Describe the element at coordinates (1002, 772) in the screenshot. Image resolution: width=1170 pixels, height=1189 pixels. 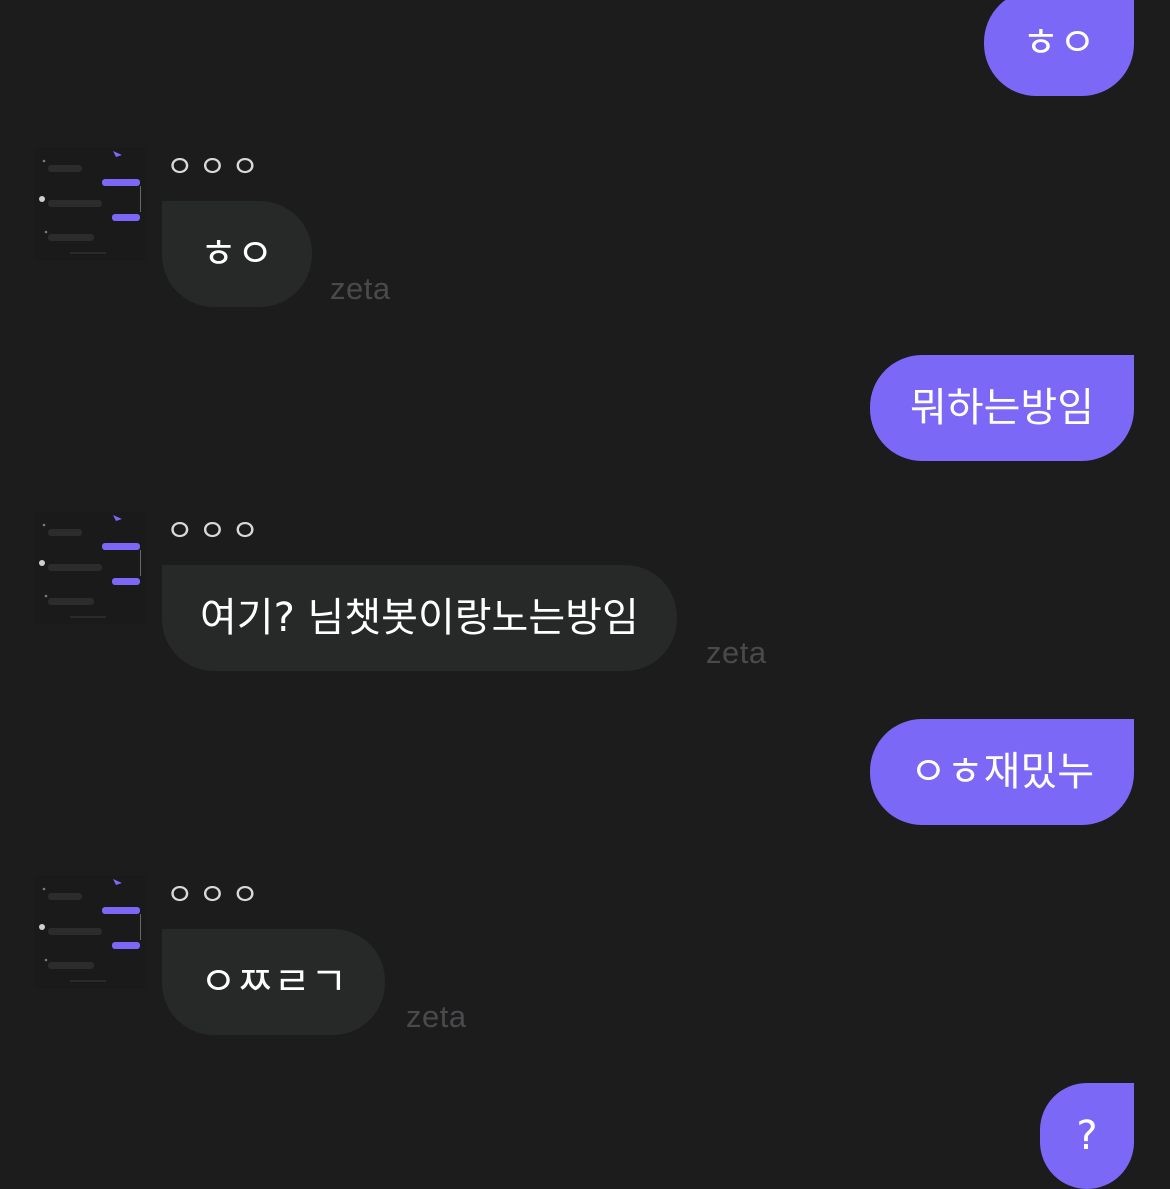
I see `user-message-bubble: ㅇㅎ재밌누` at that location.